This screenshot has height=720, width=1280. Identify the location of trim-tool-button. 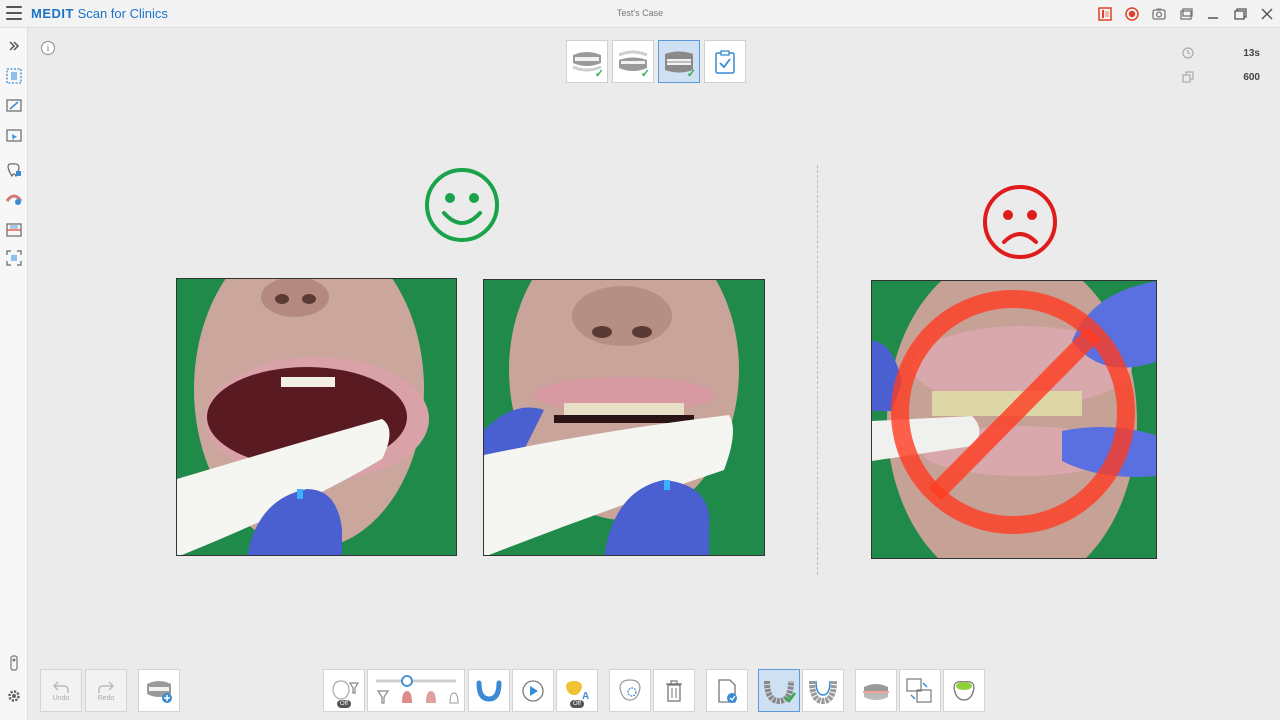
(630, 690).